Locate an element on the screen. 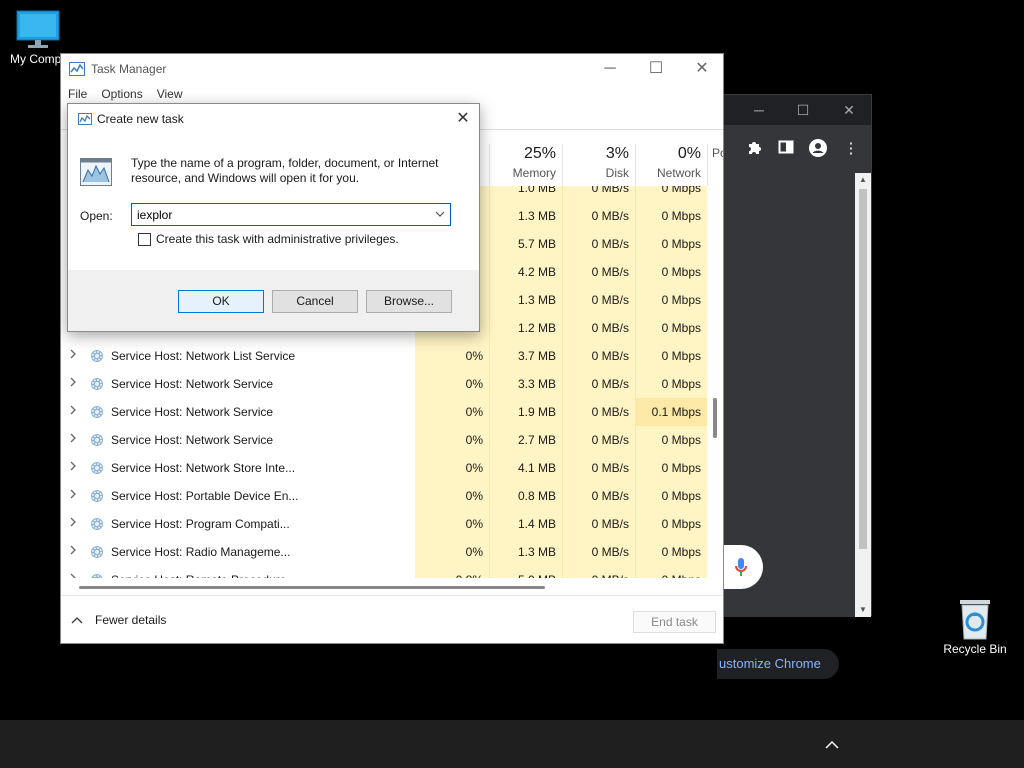 This screenshot has height=768, width=1024. open-combobox is located at coordinates (291, 214).